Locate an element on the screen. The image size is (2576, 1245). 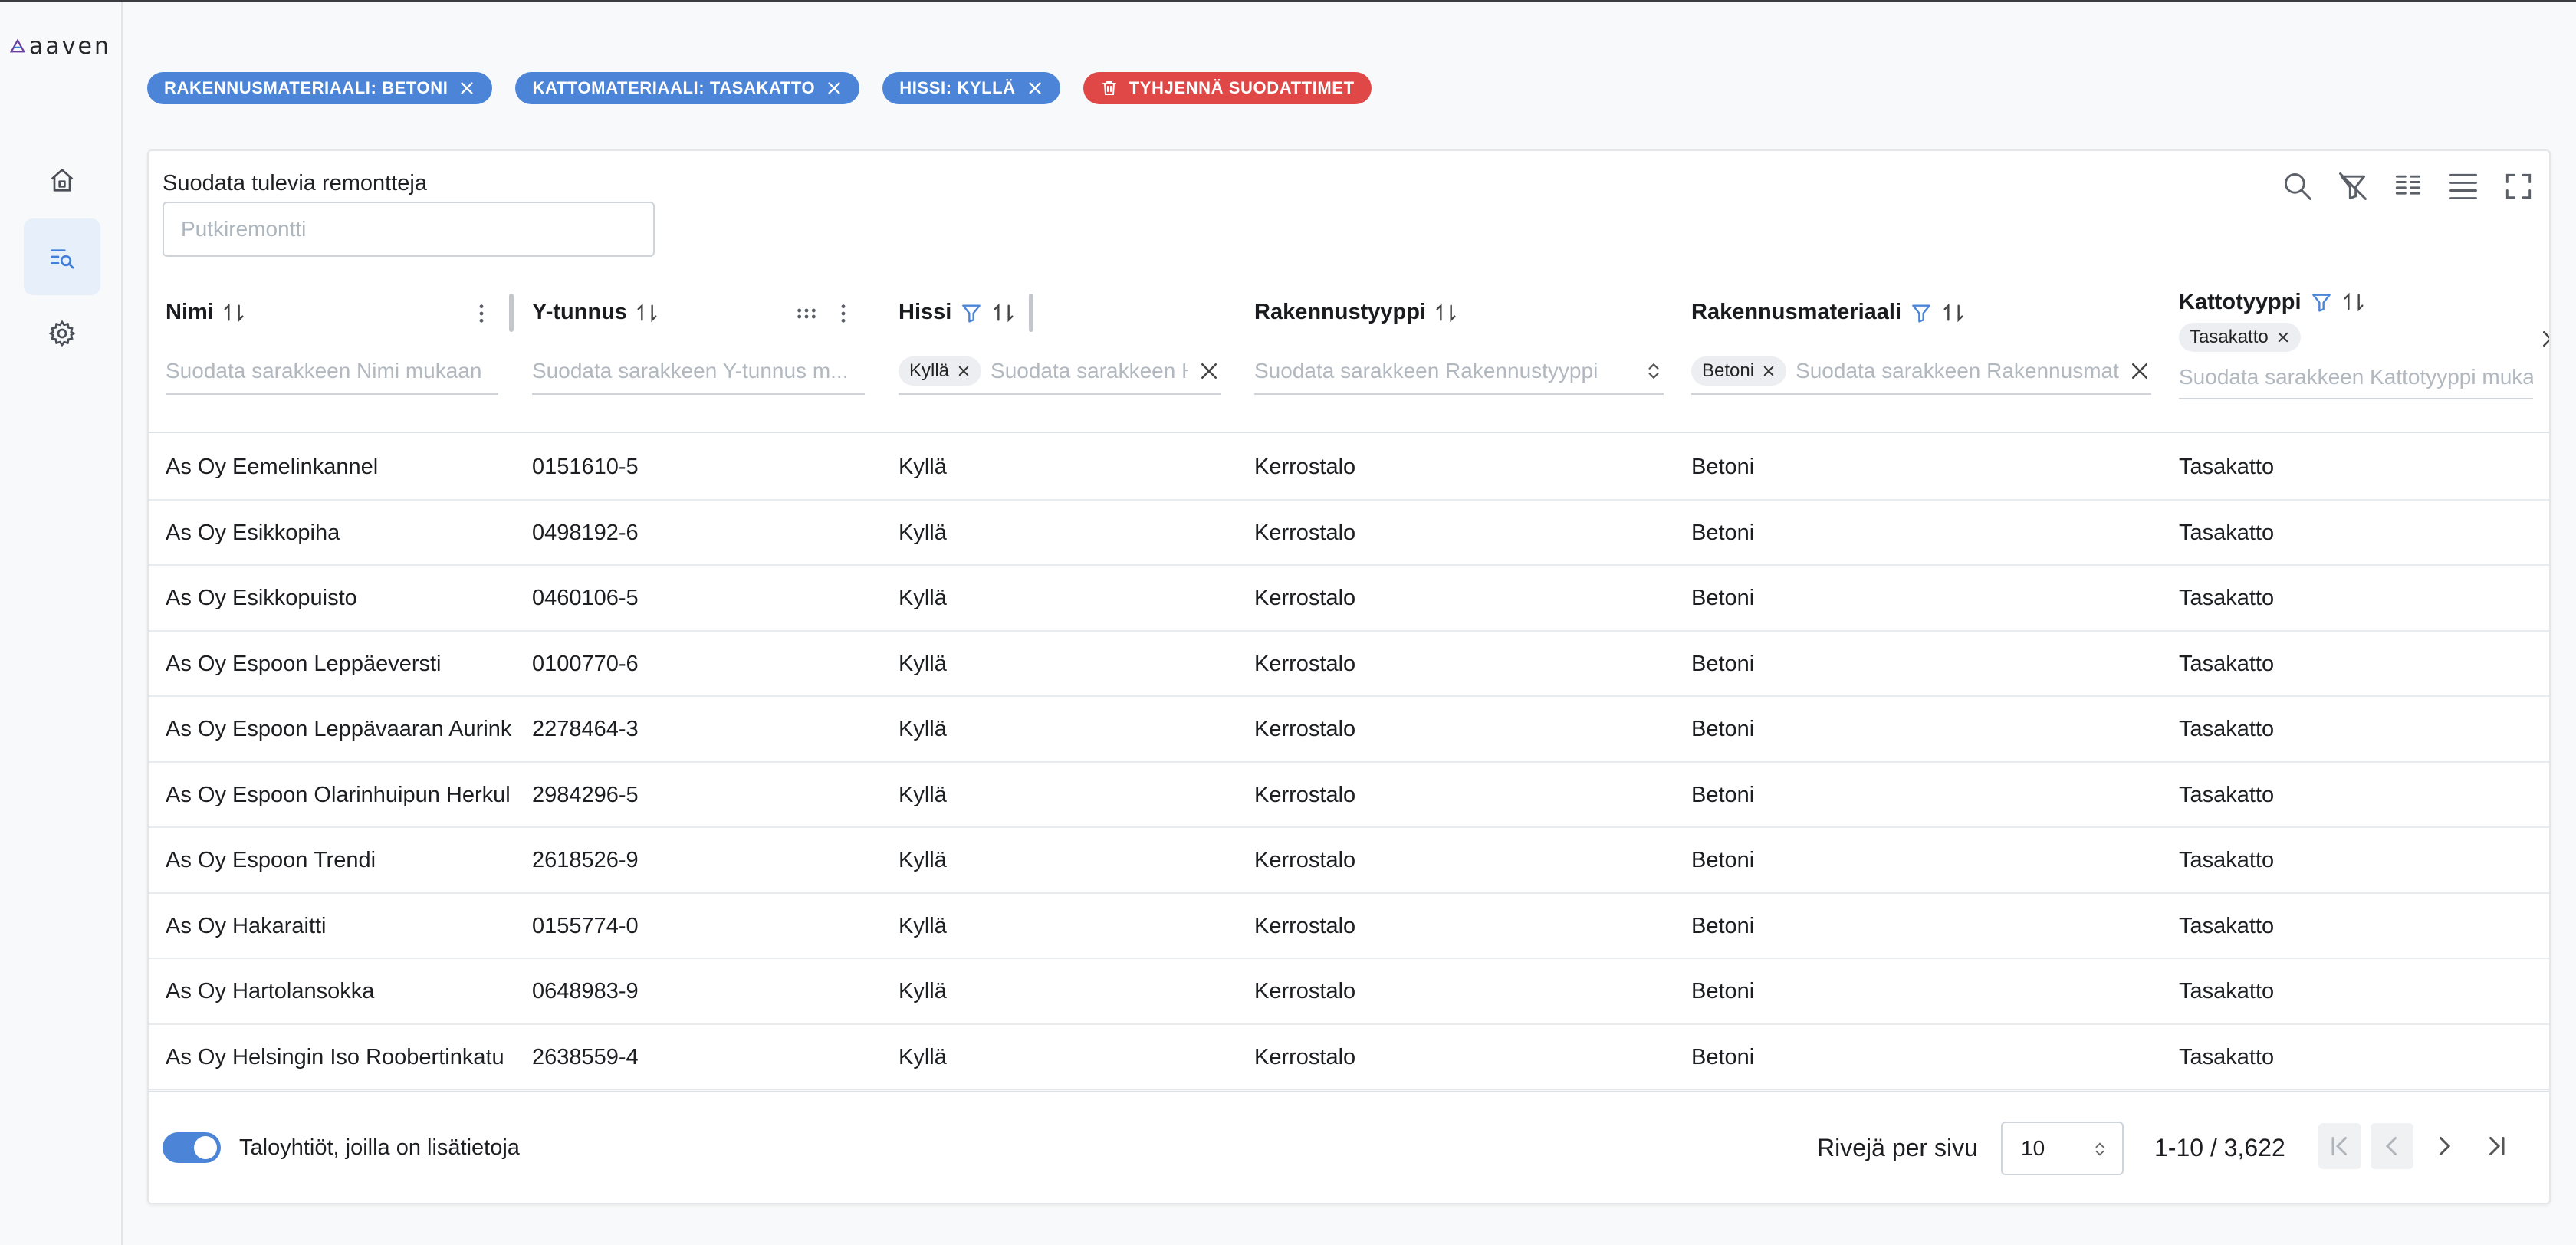
column-title: Nimi is located at coordinates (206, 312).